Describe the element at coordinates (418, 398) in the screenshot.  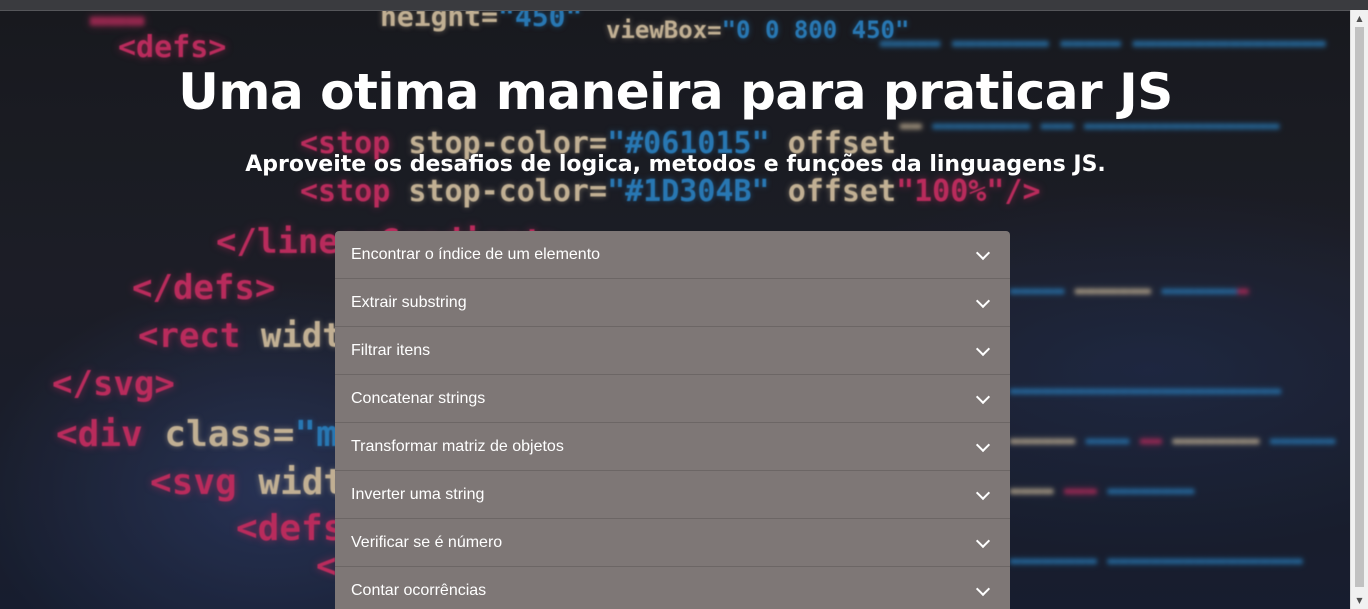
I see `accordion-item-label: Concatenar strings` at that location.